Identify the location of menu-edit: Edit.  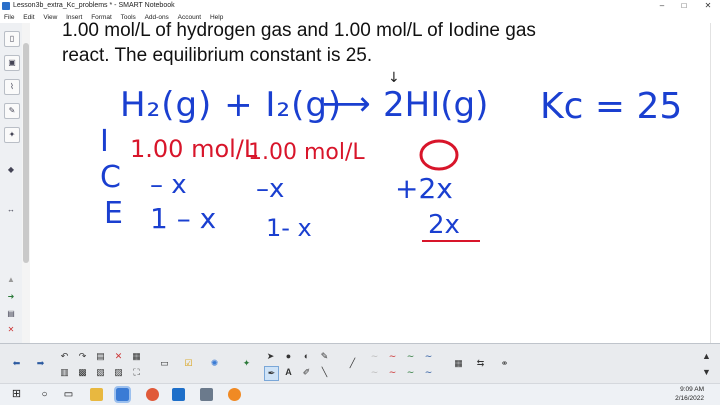
(28, 17).